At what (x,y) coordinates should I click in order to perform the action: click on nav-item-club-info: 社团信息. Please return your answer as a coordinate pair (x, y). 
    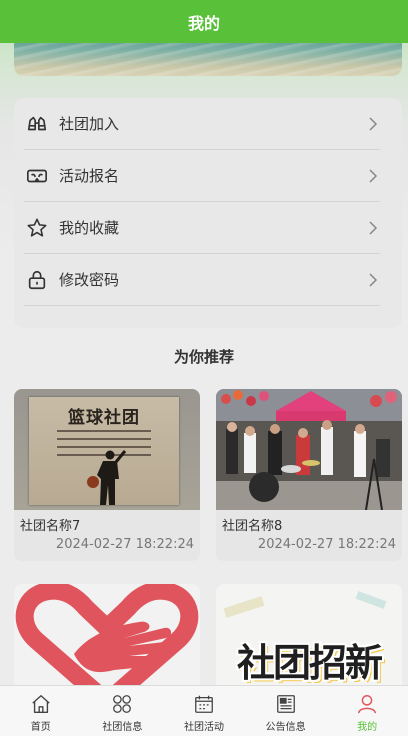
    Looking at the image, I should click on (123, 711).